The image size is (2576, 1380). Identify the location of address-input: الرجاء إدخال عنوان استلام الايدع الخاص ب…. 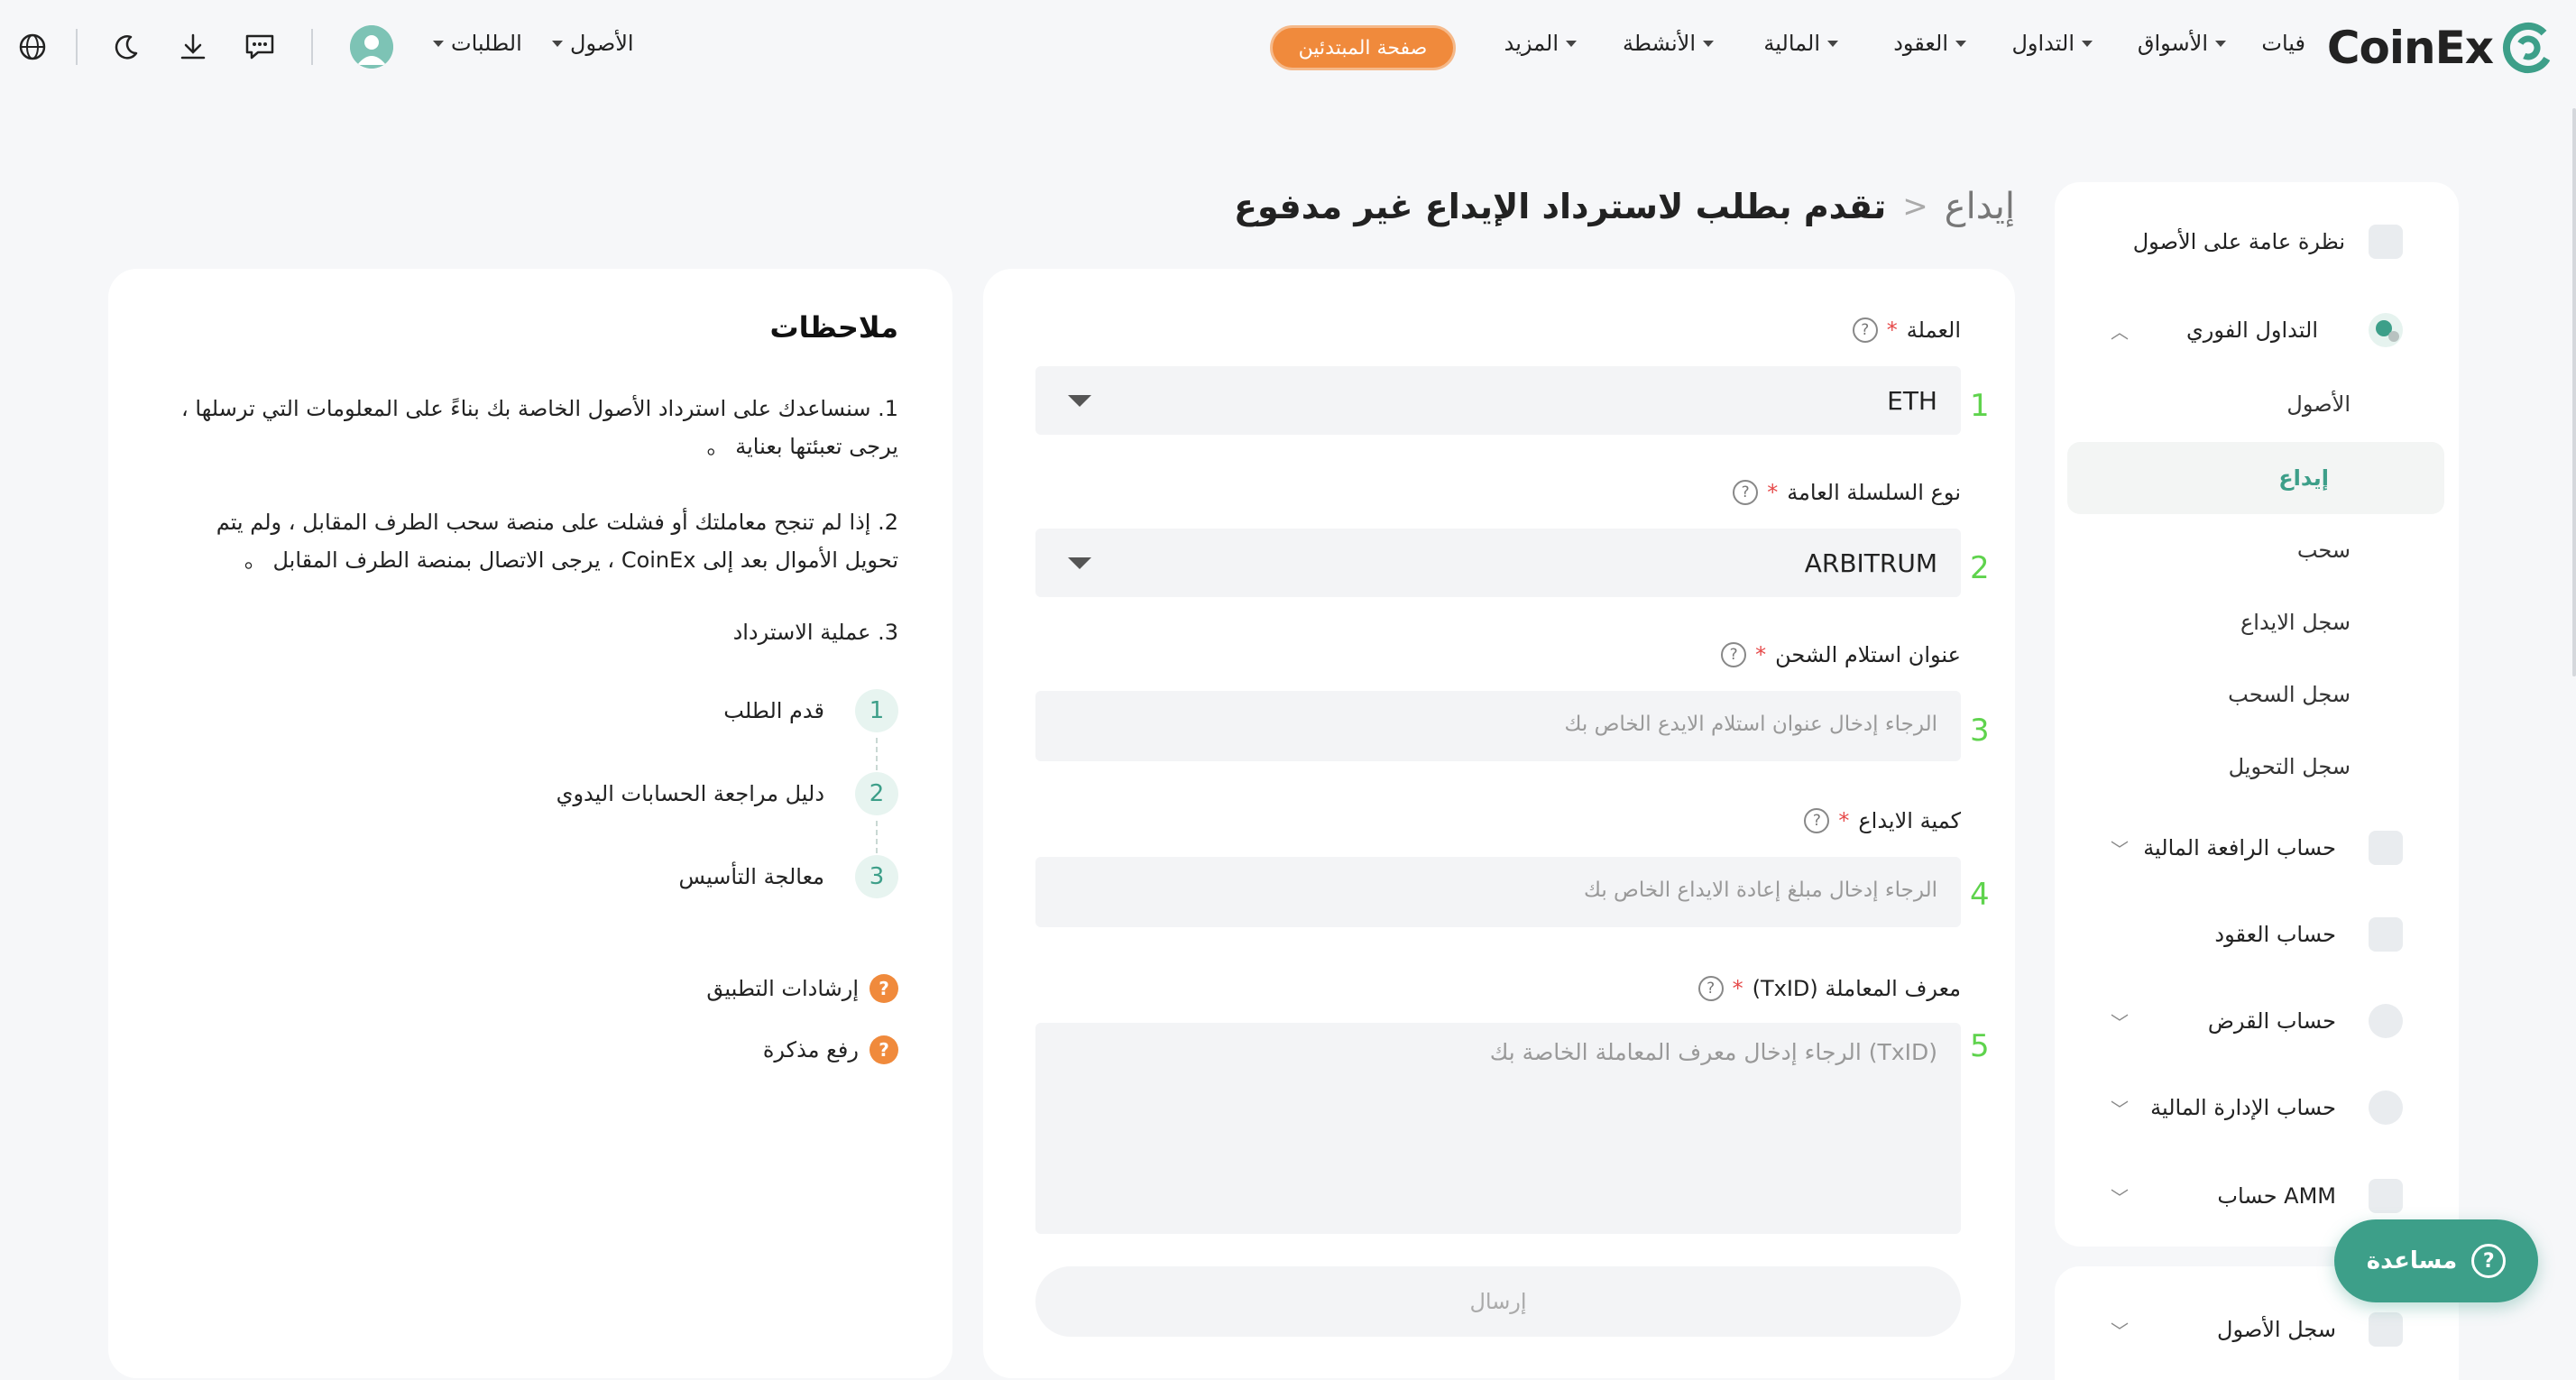
(1498, 726).